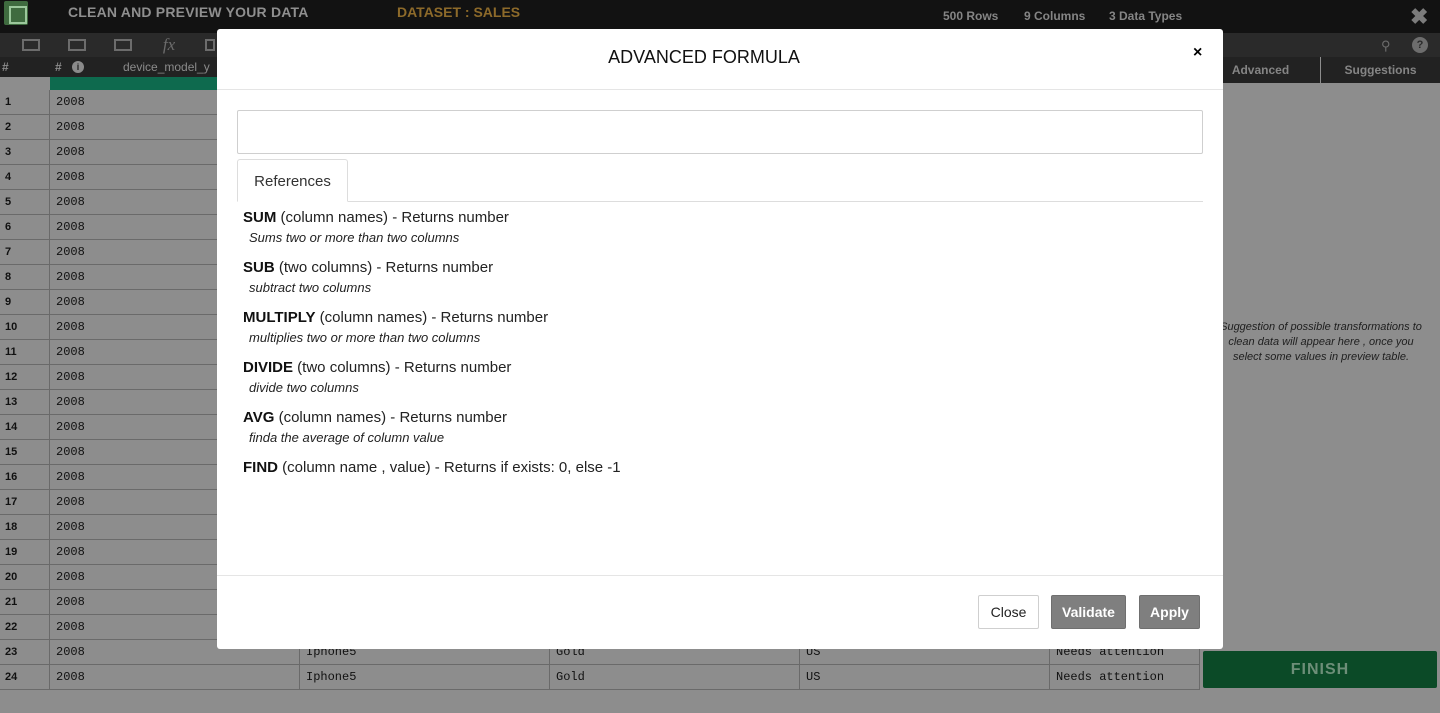 The image size is (1440, 713). I want to click on data-types-stat: 3 Data Types, so click(1146, 16).